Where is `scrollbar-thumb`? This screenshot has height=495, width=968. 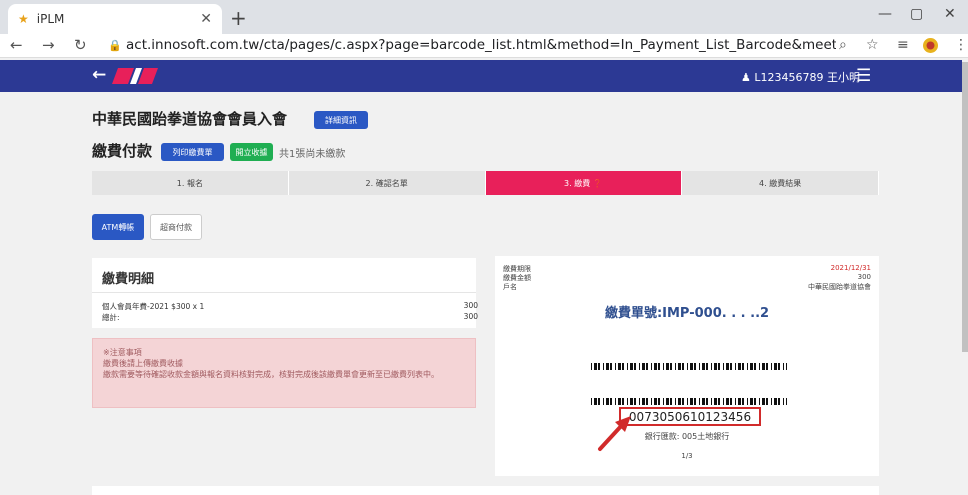
scrollbar-thumb is located at coordinates (965, 207).